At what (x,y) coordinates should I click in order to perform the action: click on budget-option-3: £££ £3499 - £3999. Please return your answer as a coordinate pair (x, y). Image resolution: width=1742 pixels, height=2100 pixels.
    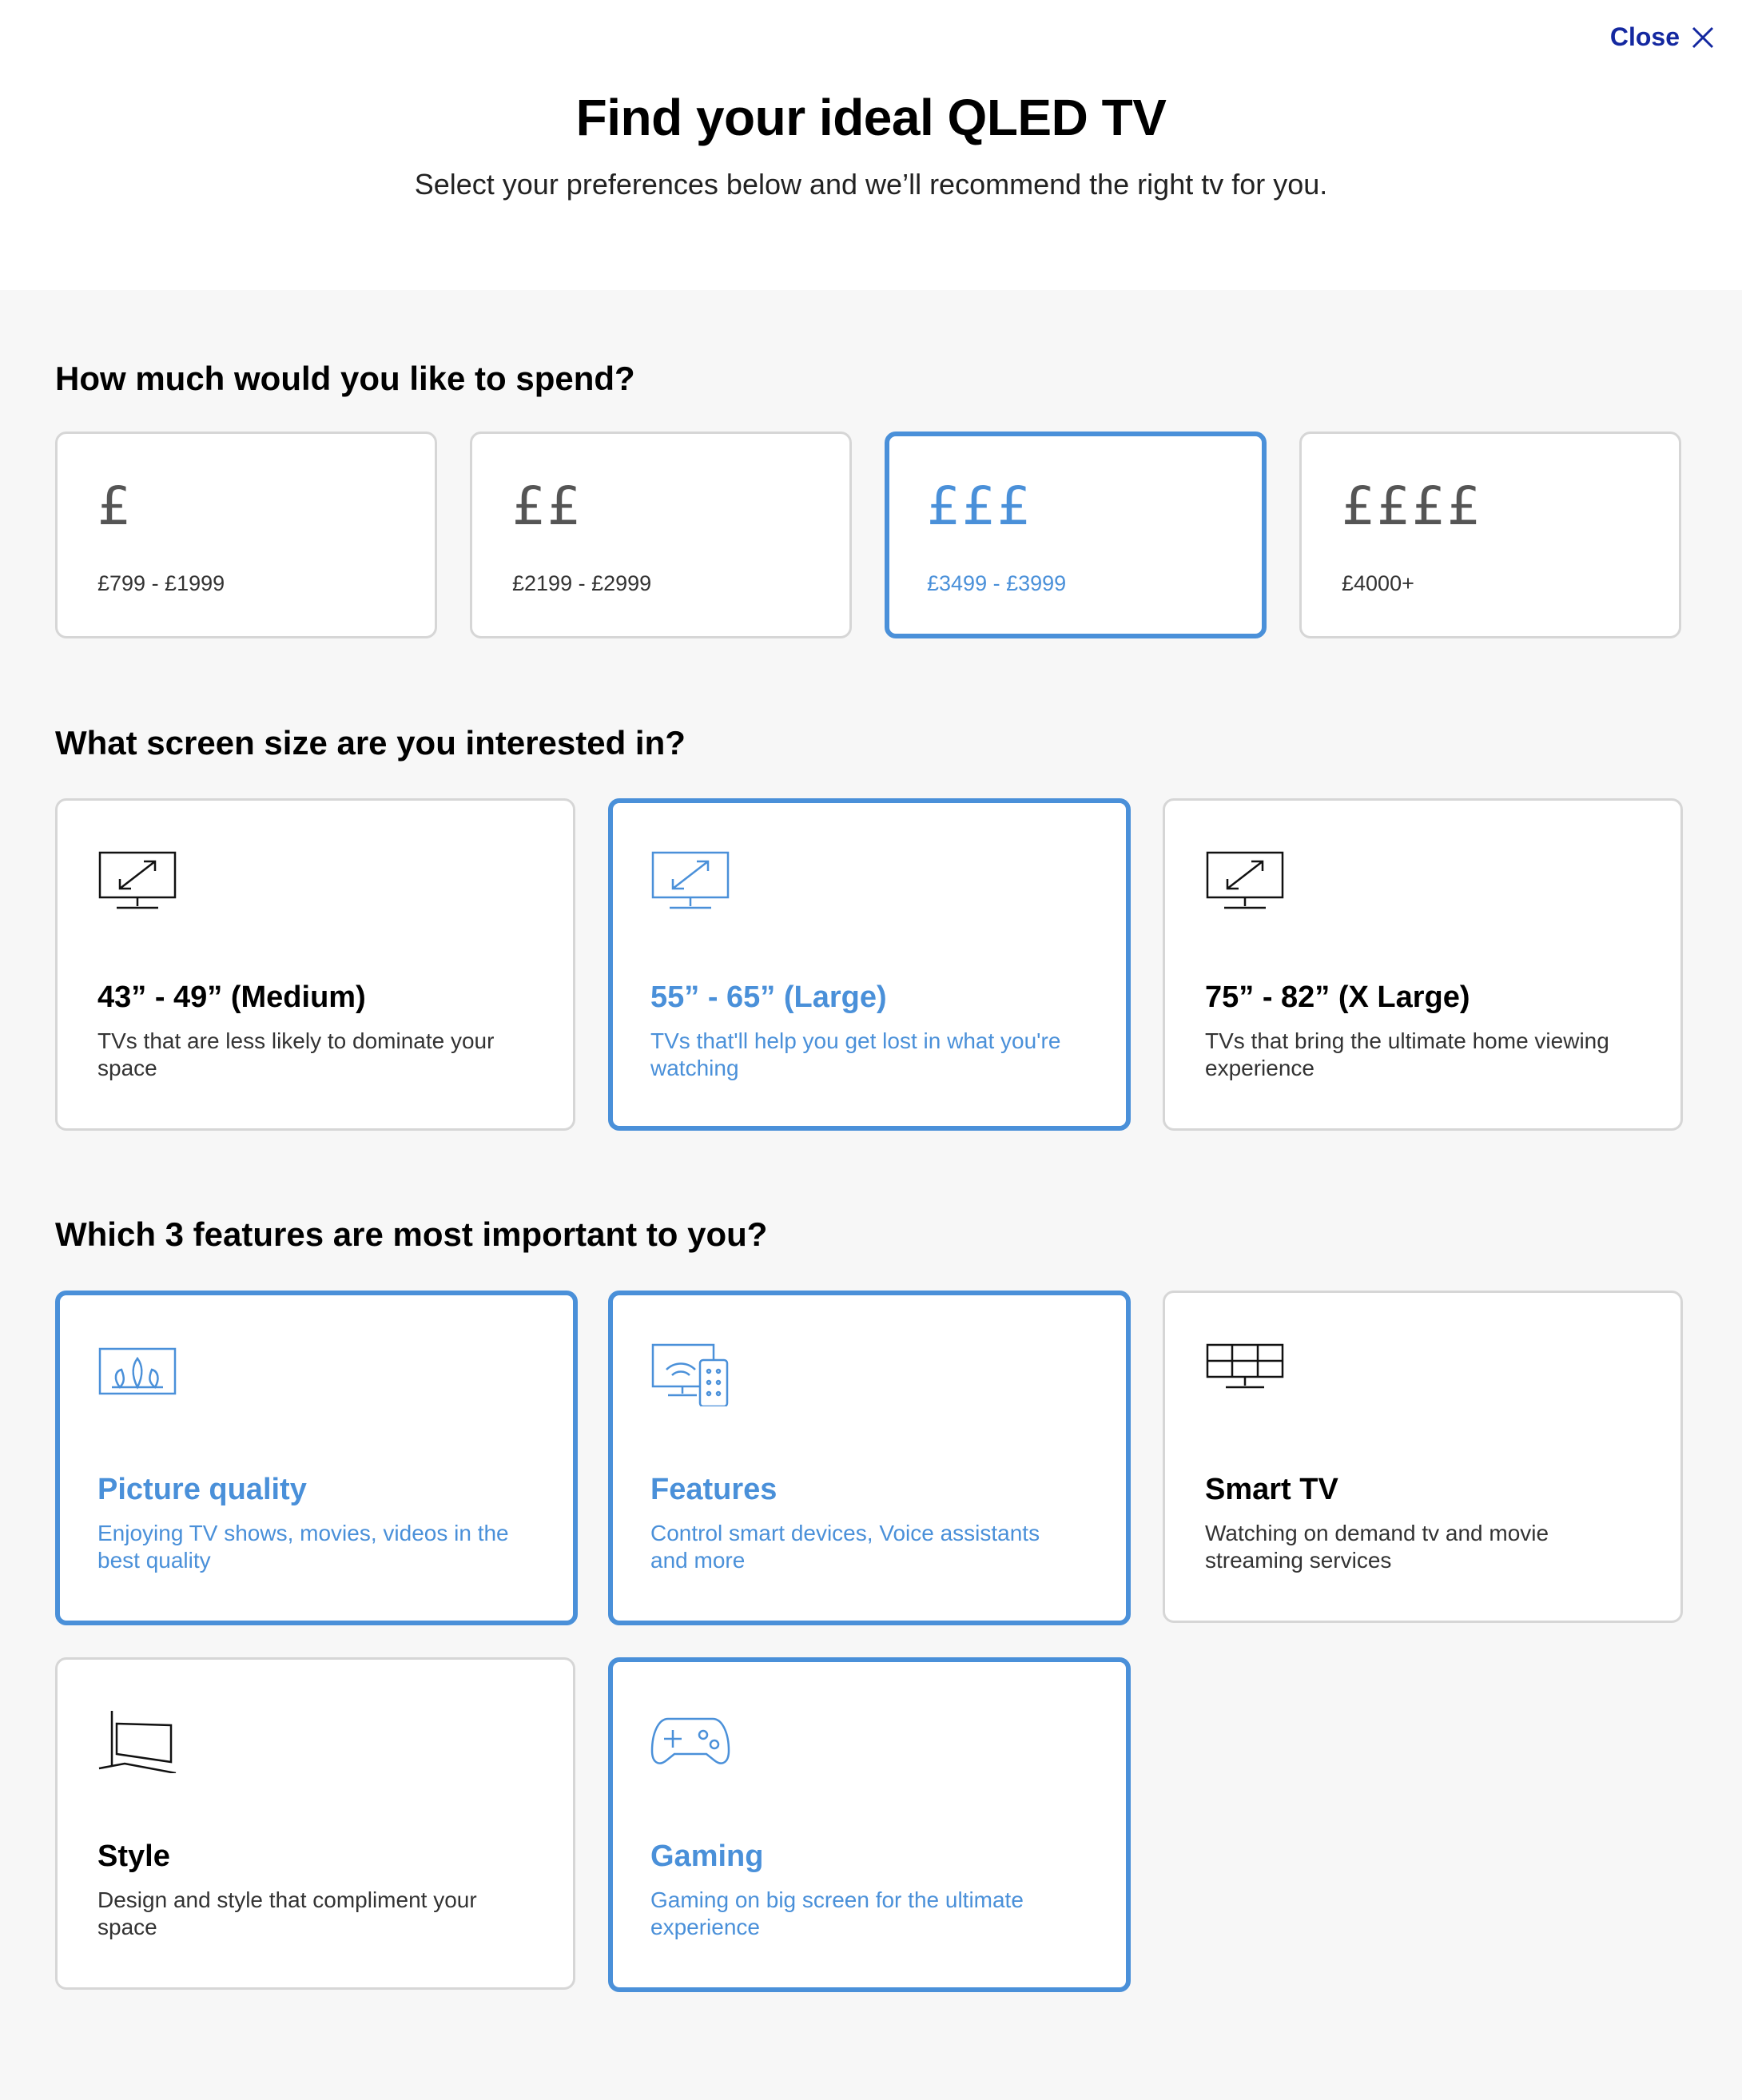
    Looking at the image, I should click on (1076, 535).